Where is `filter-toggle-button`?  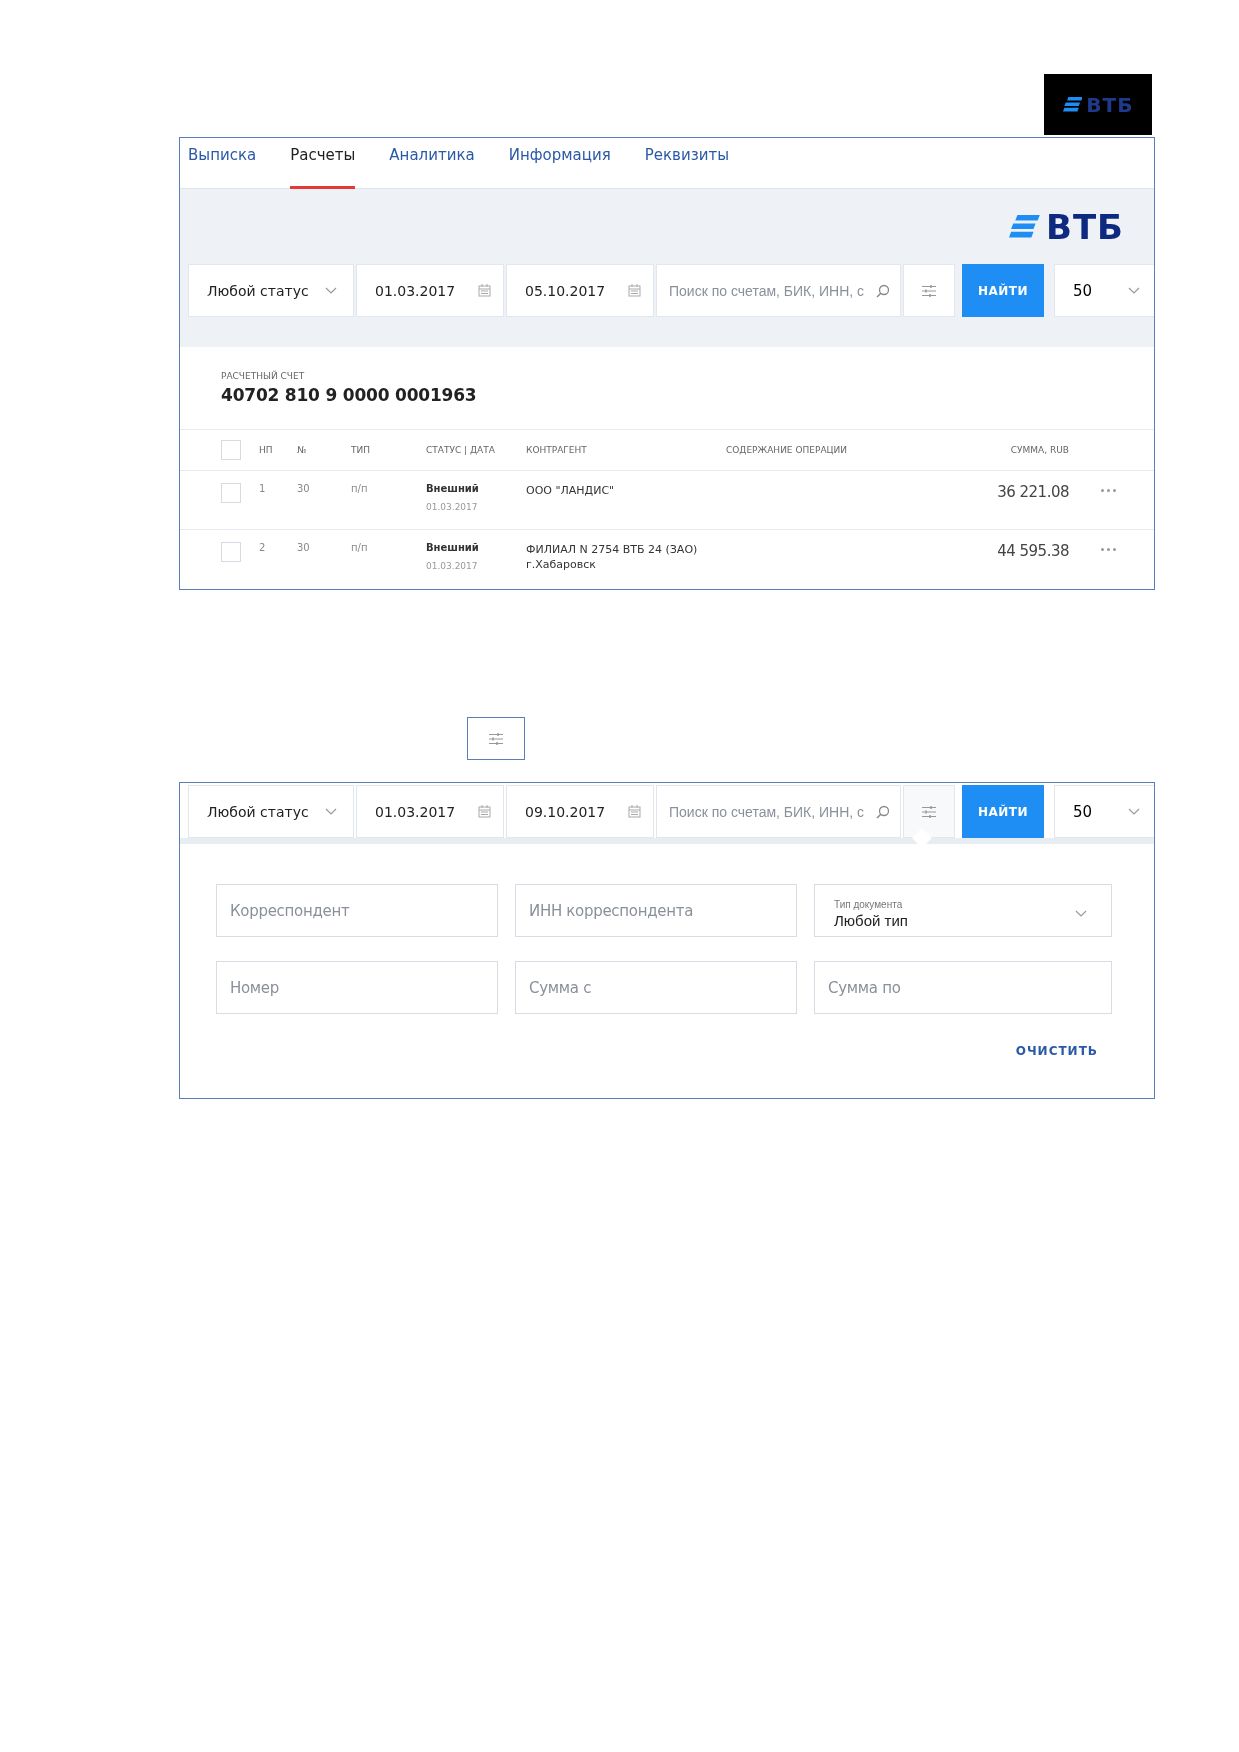 filter-toggle-button is located at coordinates (496, 738).